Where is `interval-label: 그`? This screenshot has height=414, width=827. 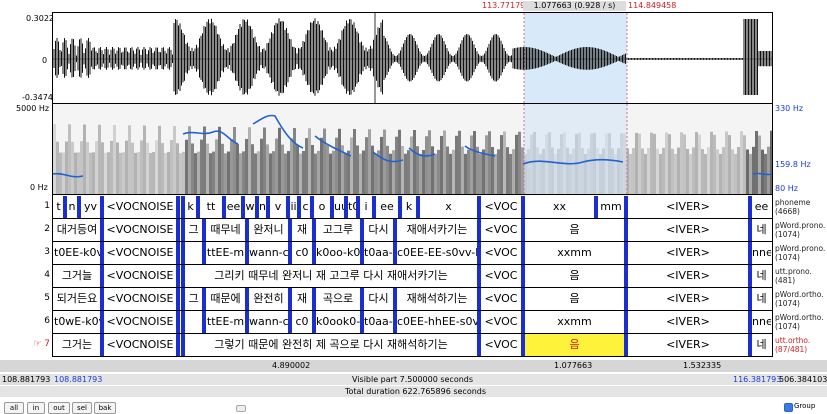
interval-label: 그 is located at coordinates (193, 230).